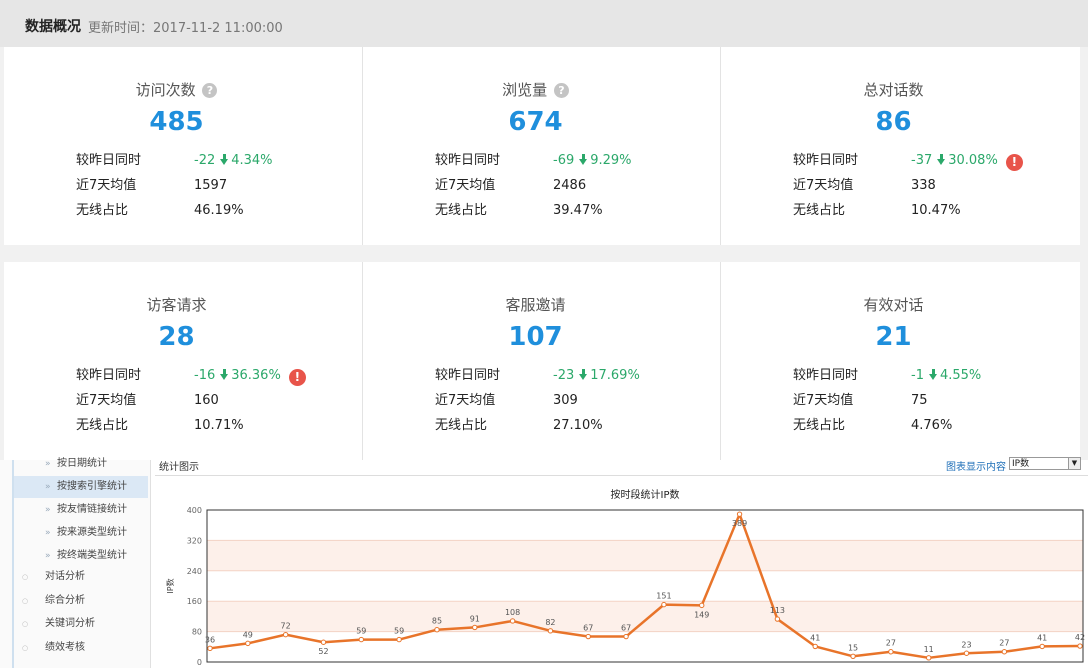 The width and height of the screenshot is (1088, 668). Describe the element at coordinates (588, 628) in the screenshot. I see `data-label: 67` at that location.